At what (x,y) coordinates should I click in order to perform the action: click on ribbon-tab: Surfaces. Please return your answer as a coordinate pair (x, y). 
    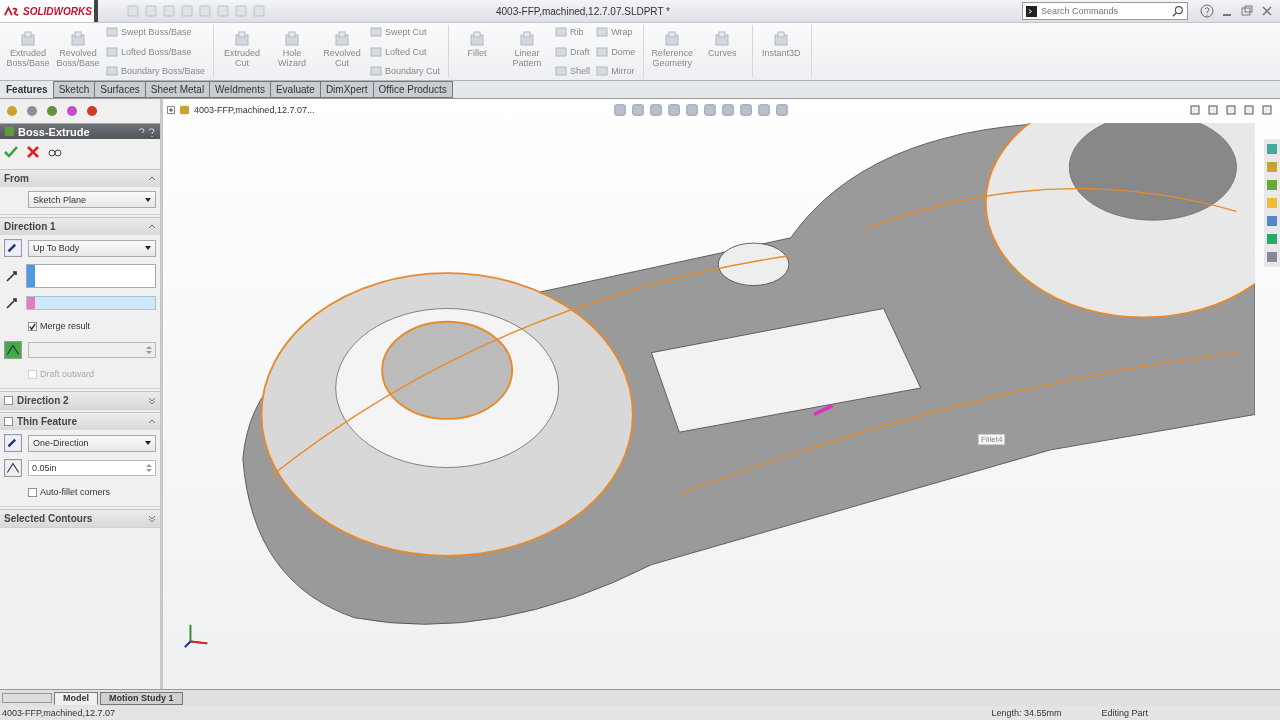
    Looking at the image, I should click on (120, 89).